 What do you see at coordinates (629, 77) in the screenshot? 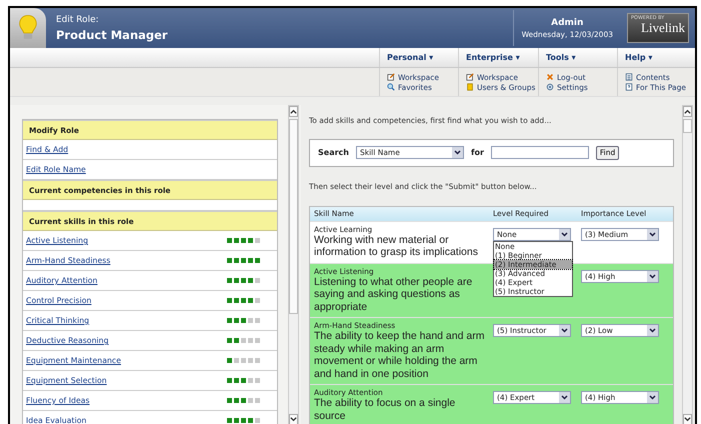
I see `contents-icon` at bounding box center [629, 77].